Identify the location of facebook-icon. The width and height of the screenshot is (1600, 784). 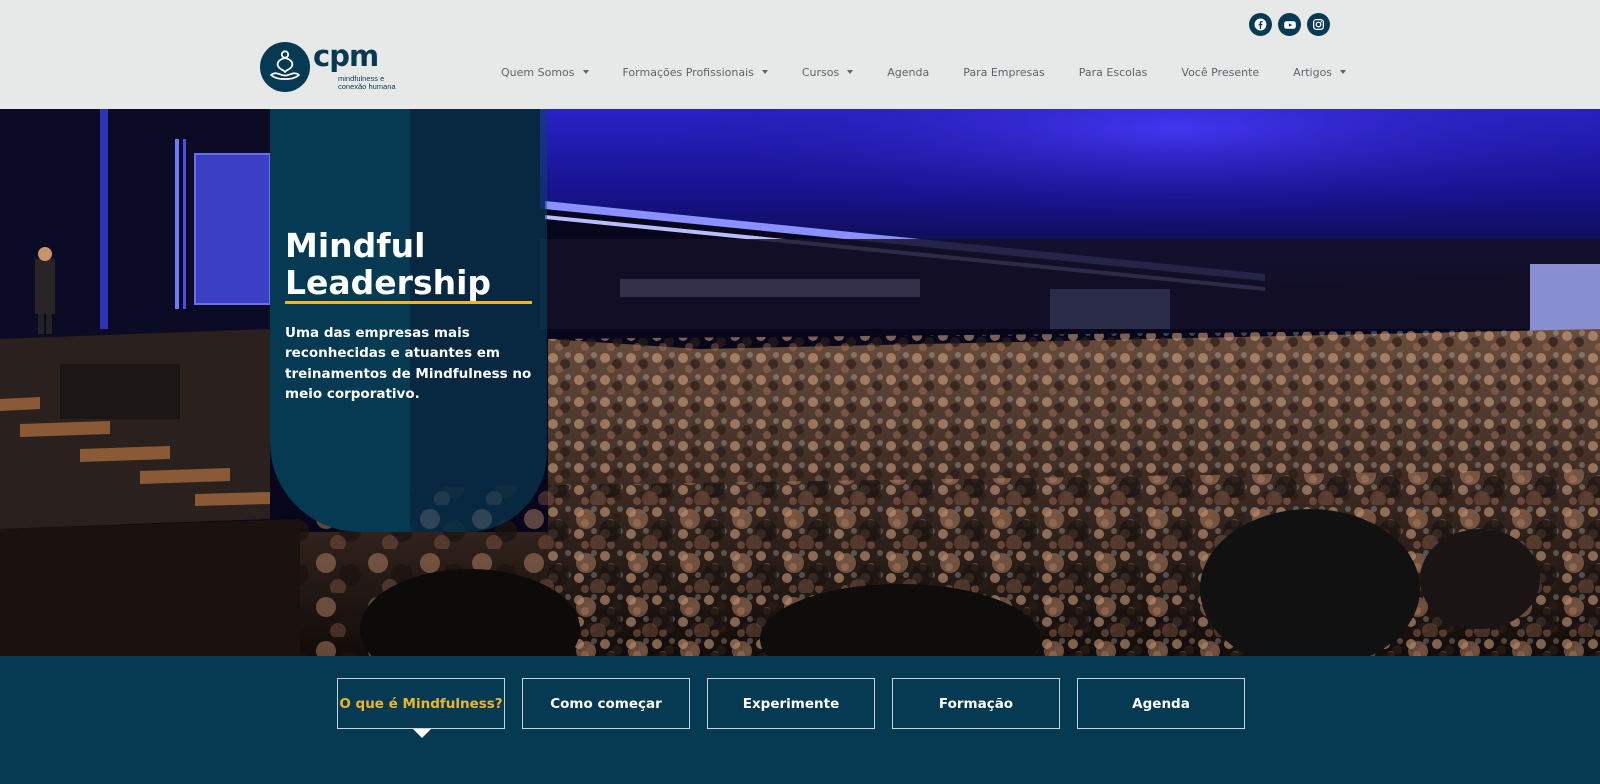
(1260, 24).